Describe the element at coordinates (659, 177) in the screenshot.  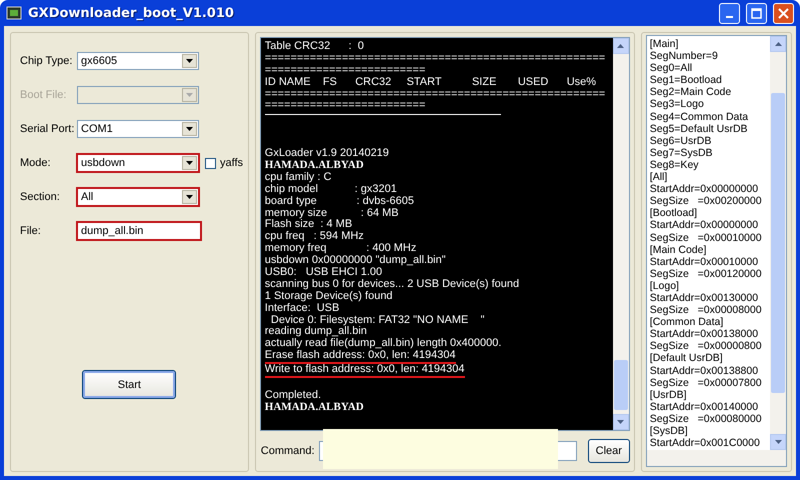
I see `config-line: [All]` at that location.